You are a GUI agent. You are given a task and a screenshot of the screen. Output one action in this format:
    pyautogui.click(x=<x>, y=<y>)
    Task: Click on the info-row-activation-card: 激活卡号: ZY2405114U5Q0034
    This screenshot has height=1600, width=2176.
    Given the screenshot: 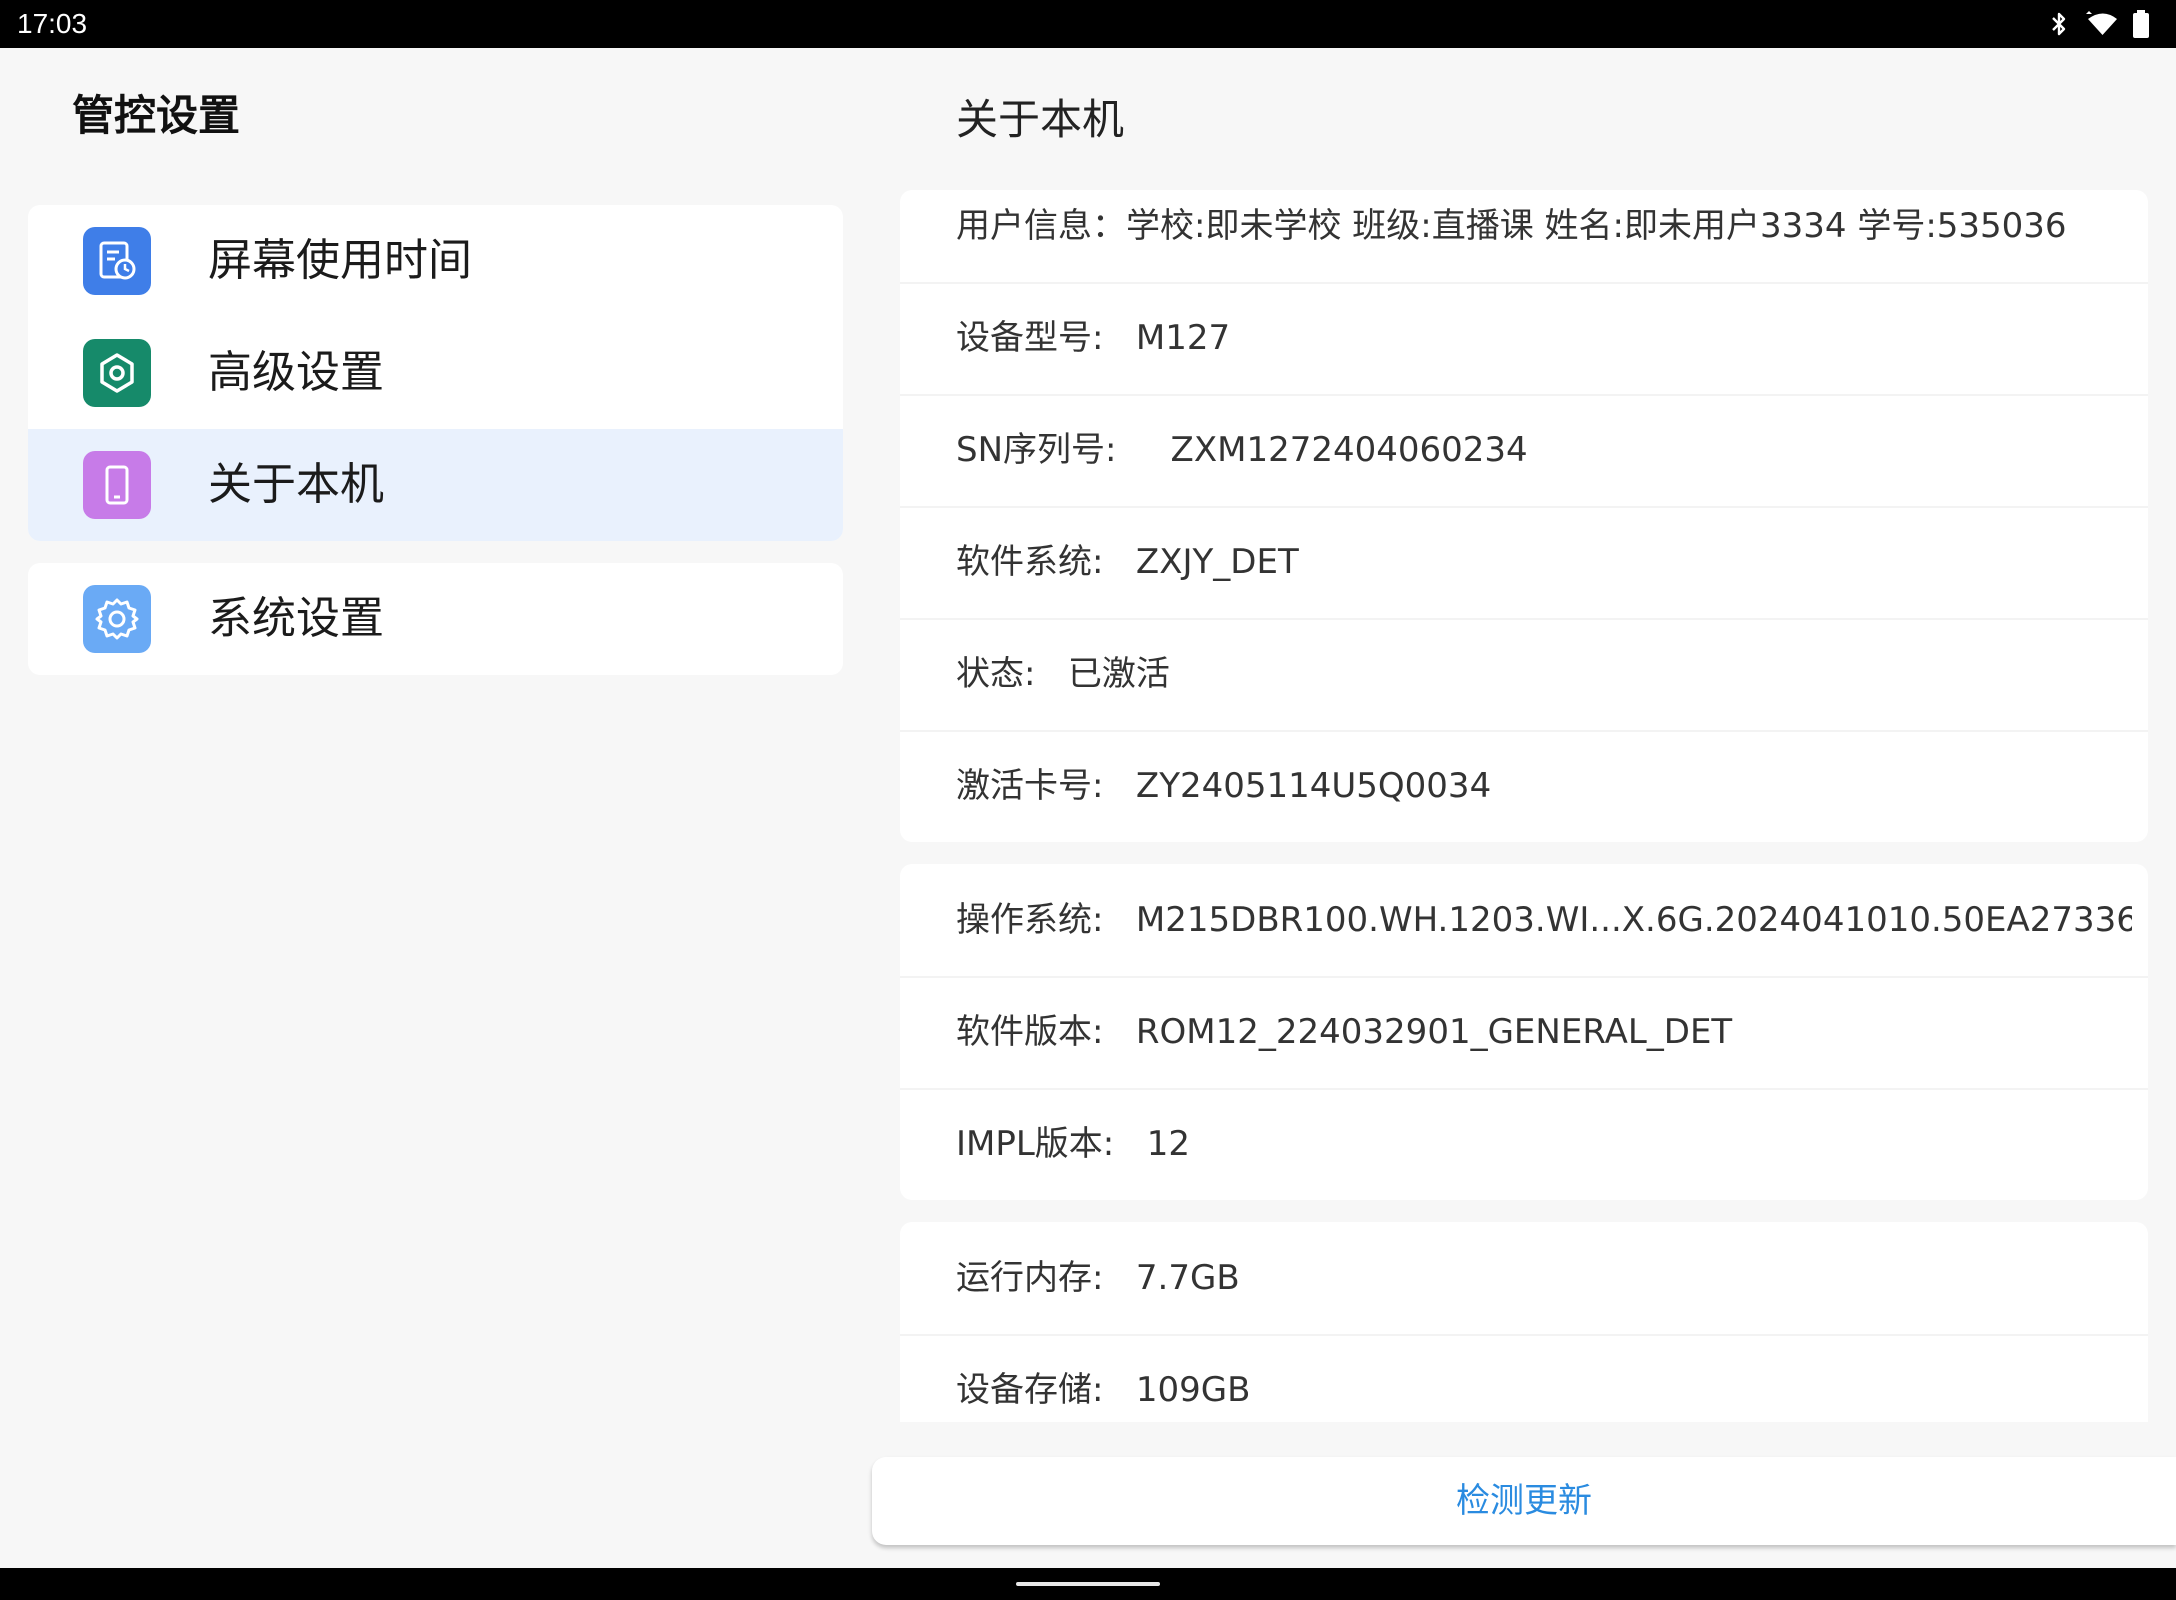 What is the action you would take?
    pyautogui.click(x=1544, y=786)
    